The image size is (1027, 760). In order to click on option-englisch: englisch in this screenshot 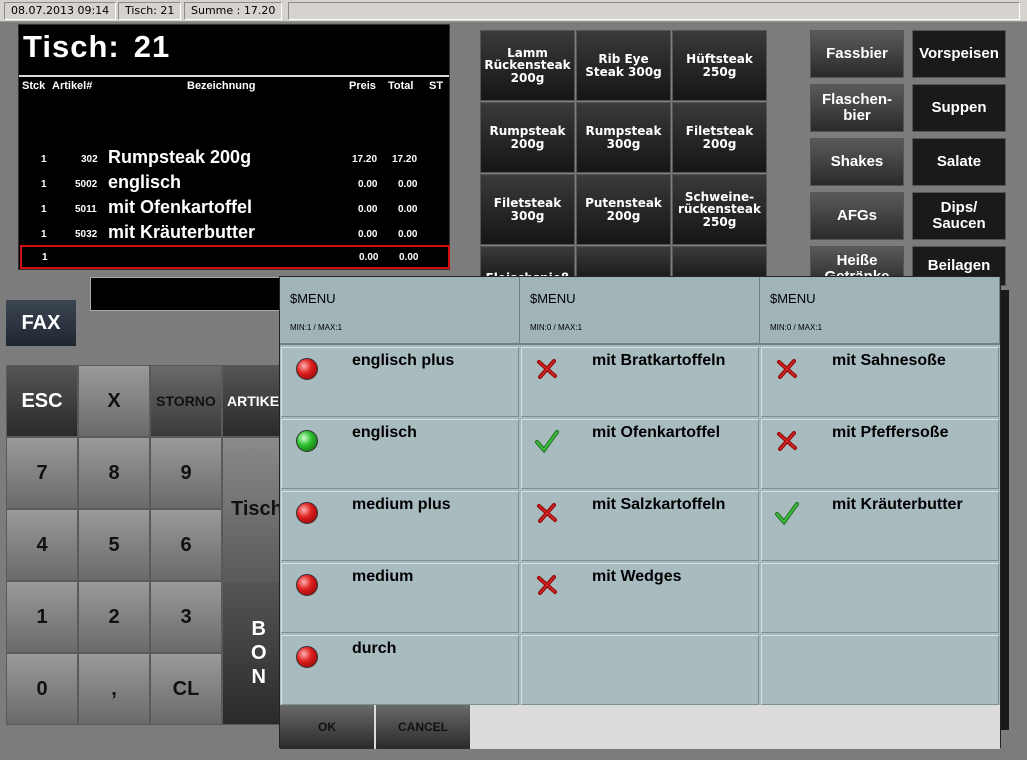, I will do `click(400, 454)`.